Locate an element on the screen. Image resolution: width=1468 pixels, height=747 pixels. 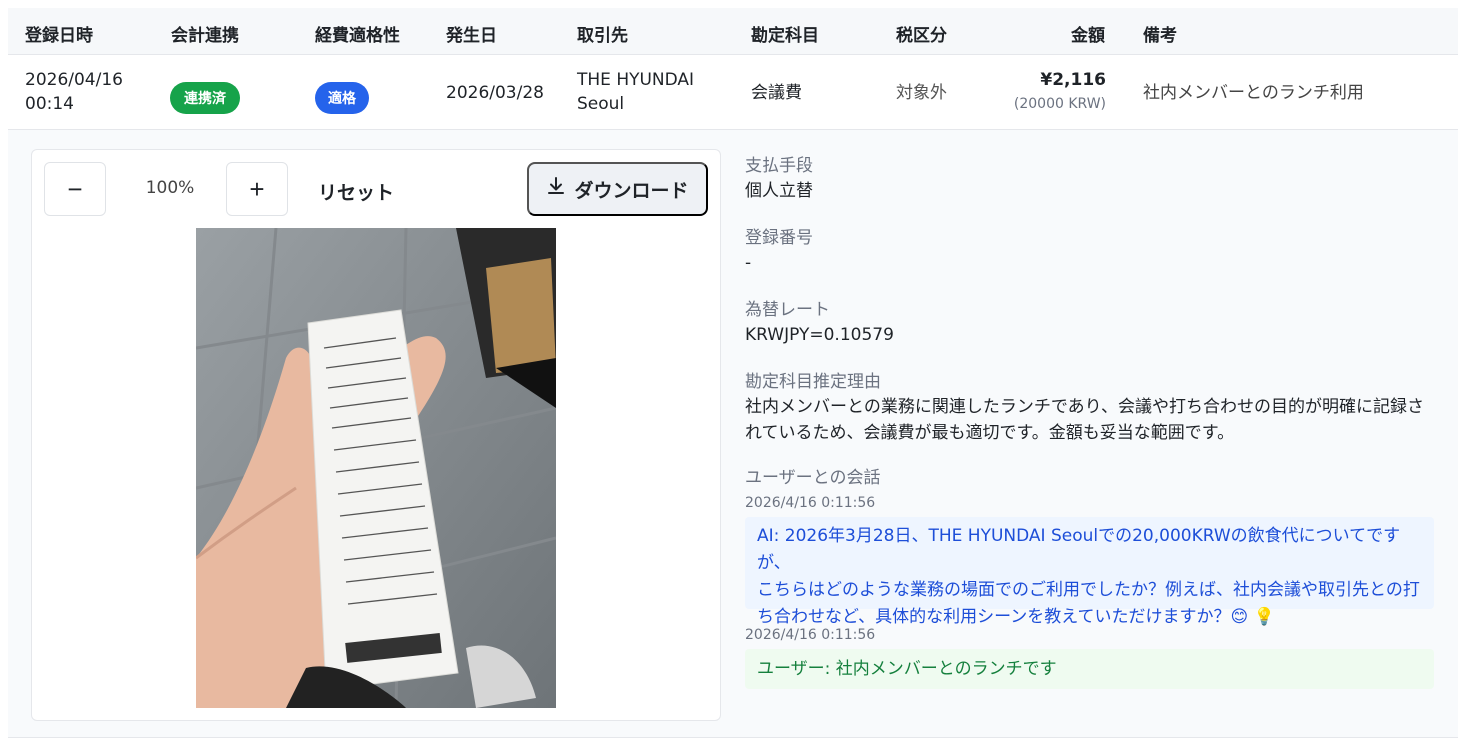
note: 社内メンバーとのランチ利用 is located at coordinates (1253, 93).